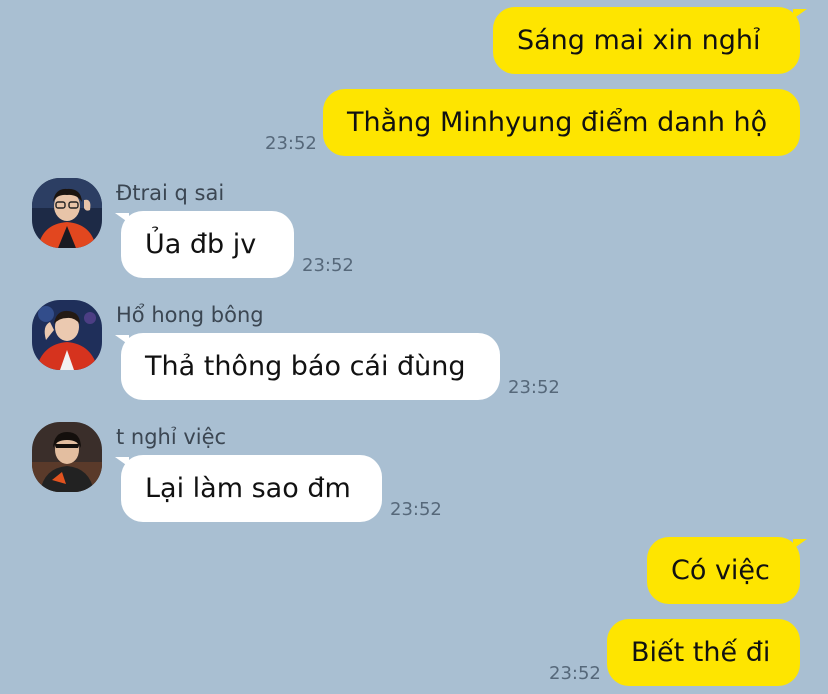 This screenshot has width=828, height=694. What do you see at coordinates (248, 488) in the screenshot?
I see `message-text: Lại làm sao đm` at bounding box center [248, 488].